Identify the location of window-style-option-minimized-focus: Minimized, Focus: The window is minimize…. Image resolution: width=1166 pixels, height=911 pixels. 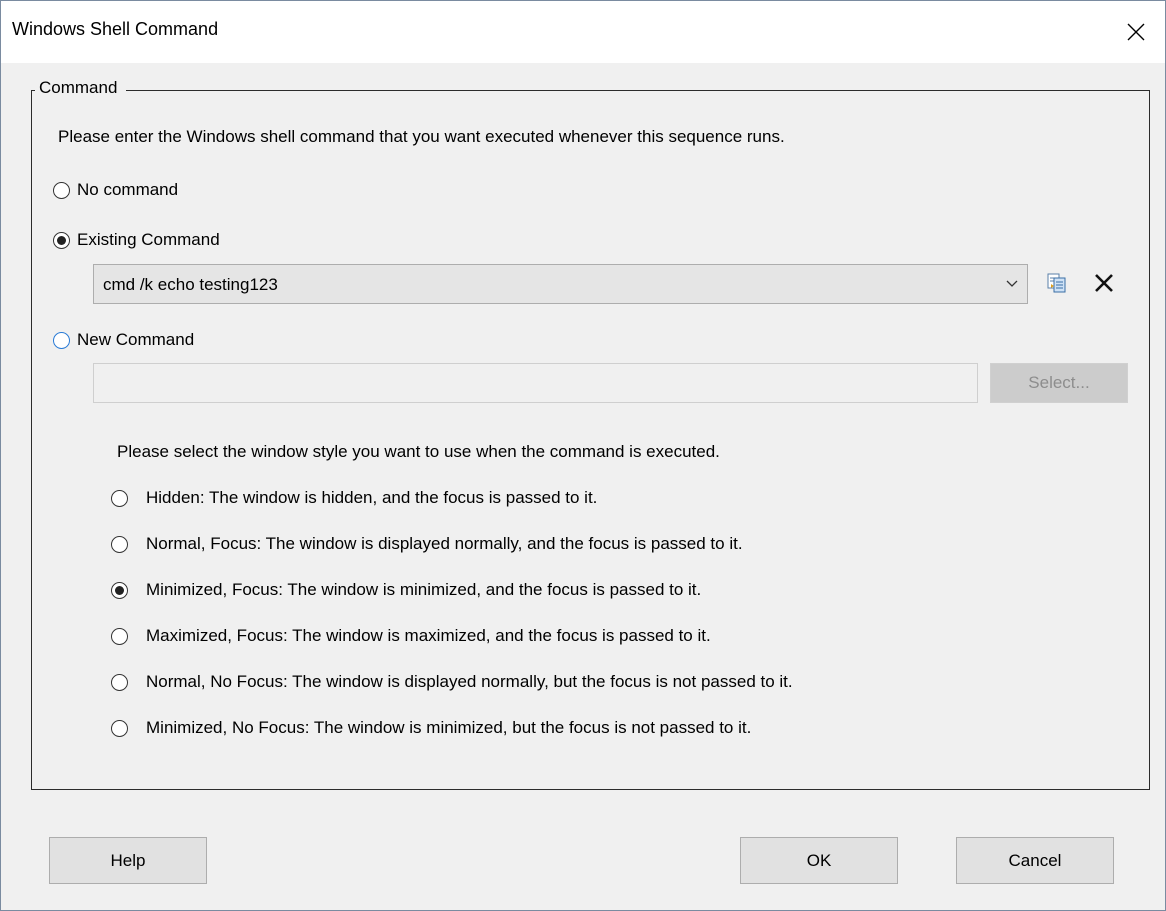
(559, 591).